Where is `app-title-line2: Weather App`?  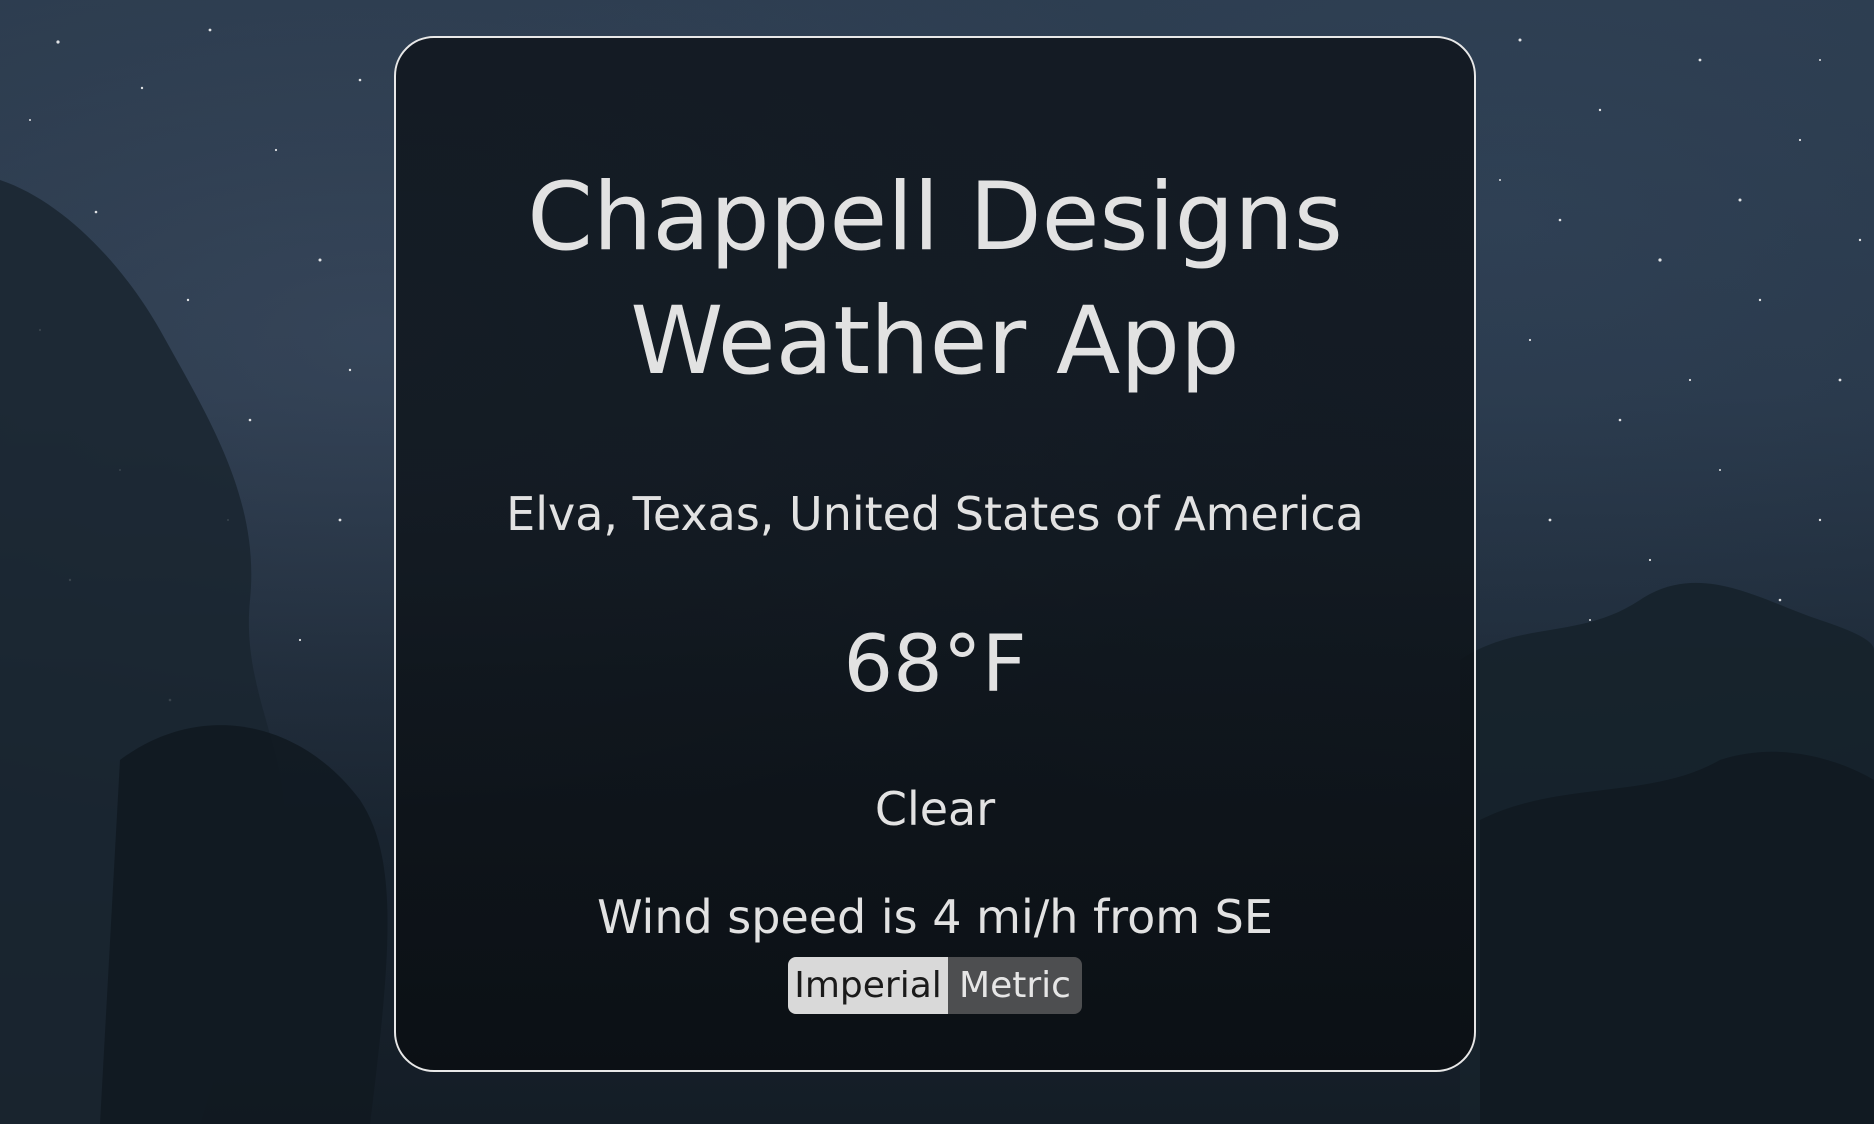 app-title-line2: Weather App is located at coordinates (935, 341).